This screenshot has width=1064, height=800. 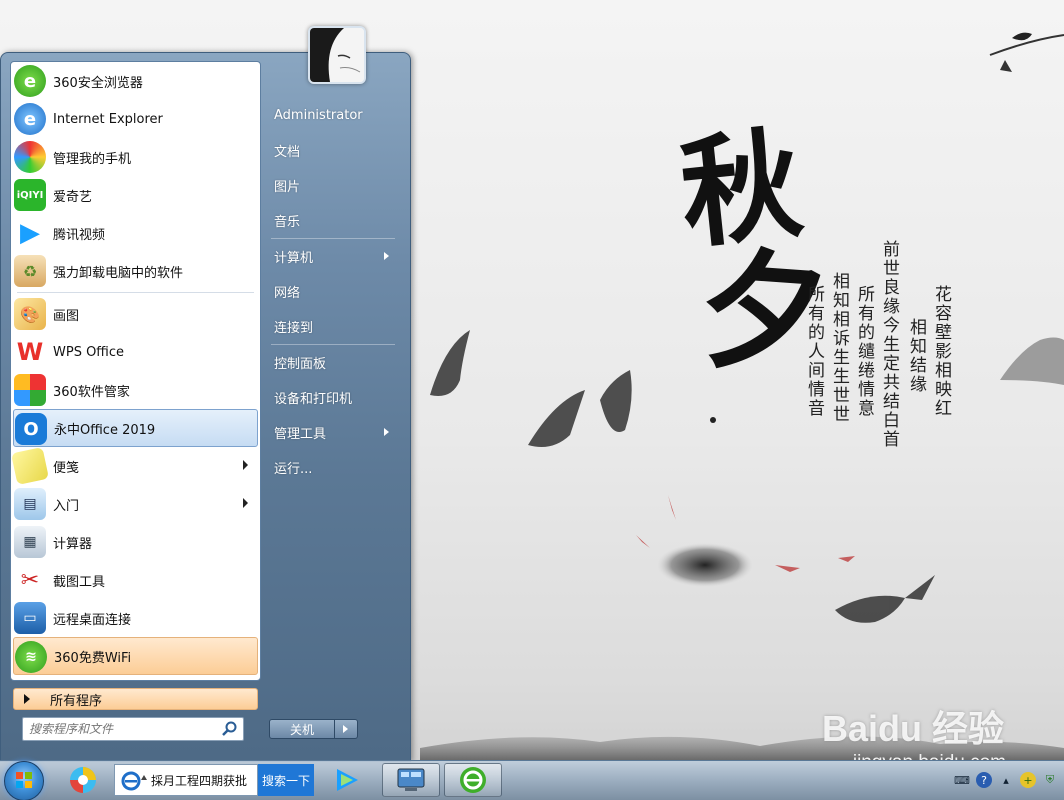 I want to click on program-calculator: ▦ 计算器, so click(x=135, y=542).